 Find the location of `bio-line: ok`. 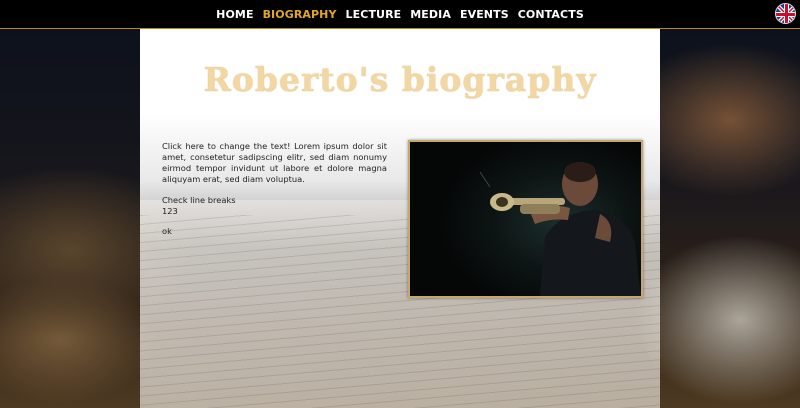

bio-line: ok is located at coordinates (167, 231).